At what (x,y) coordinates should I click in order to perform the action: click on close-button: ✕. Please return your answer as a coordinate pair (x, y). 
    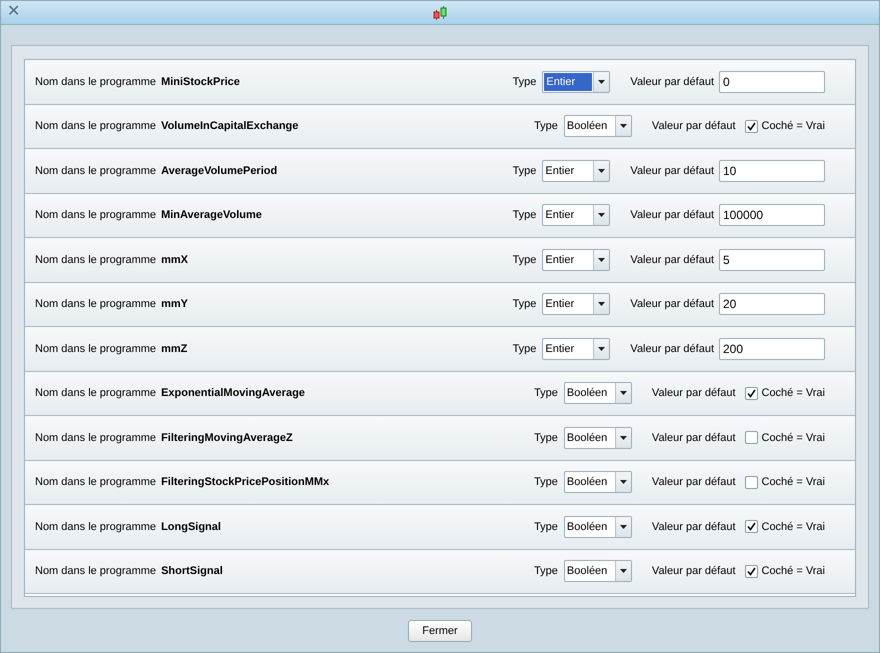
    Looking at the image, I should click on (13, 12).